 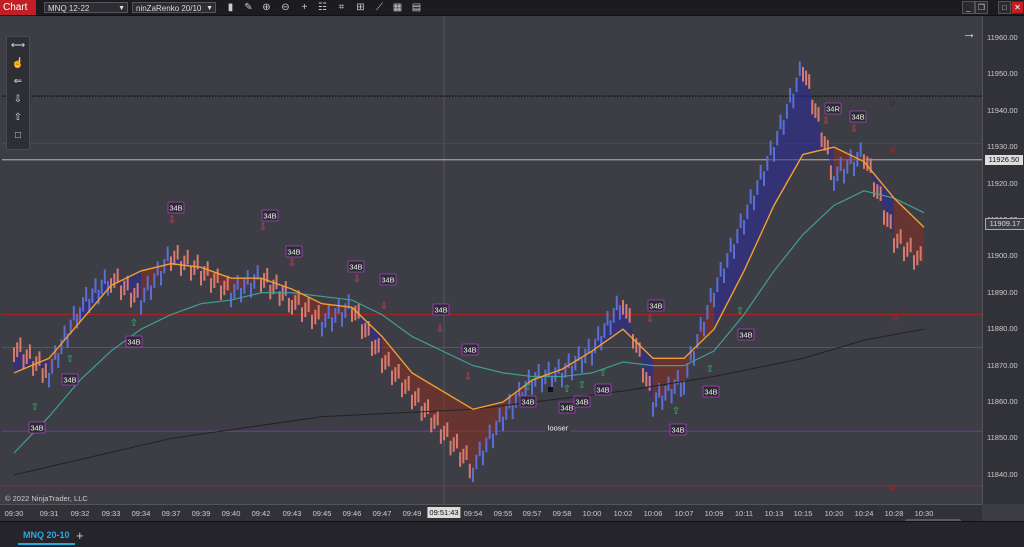 I want to click on time-tick-label: 10:13, so click(x=774, y=513).